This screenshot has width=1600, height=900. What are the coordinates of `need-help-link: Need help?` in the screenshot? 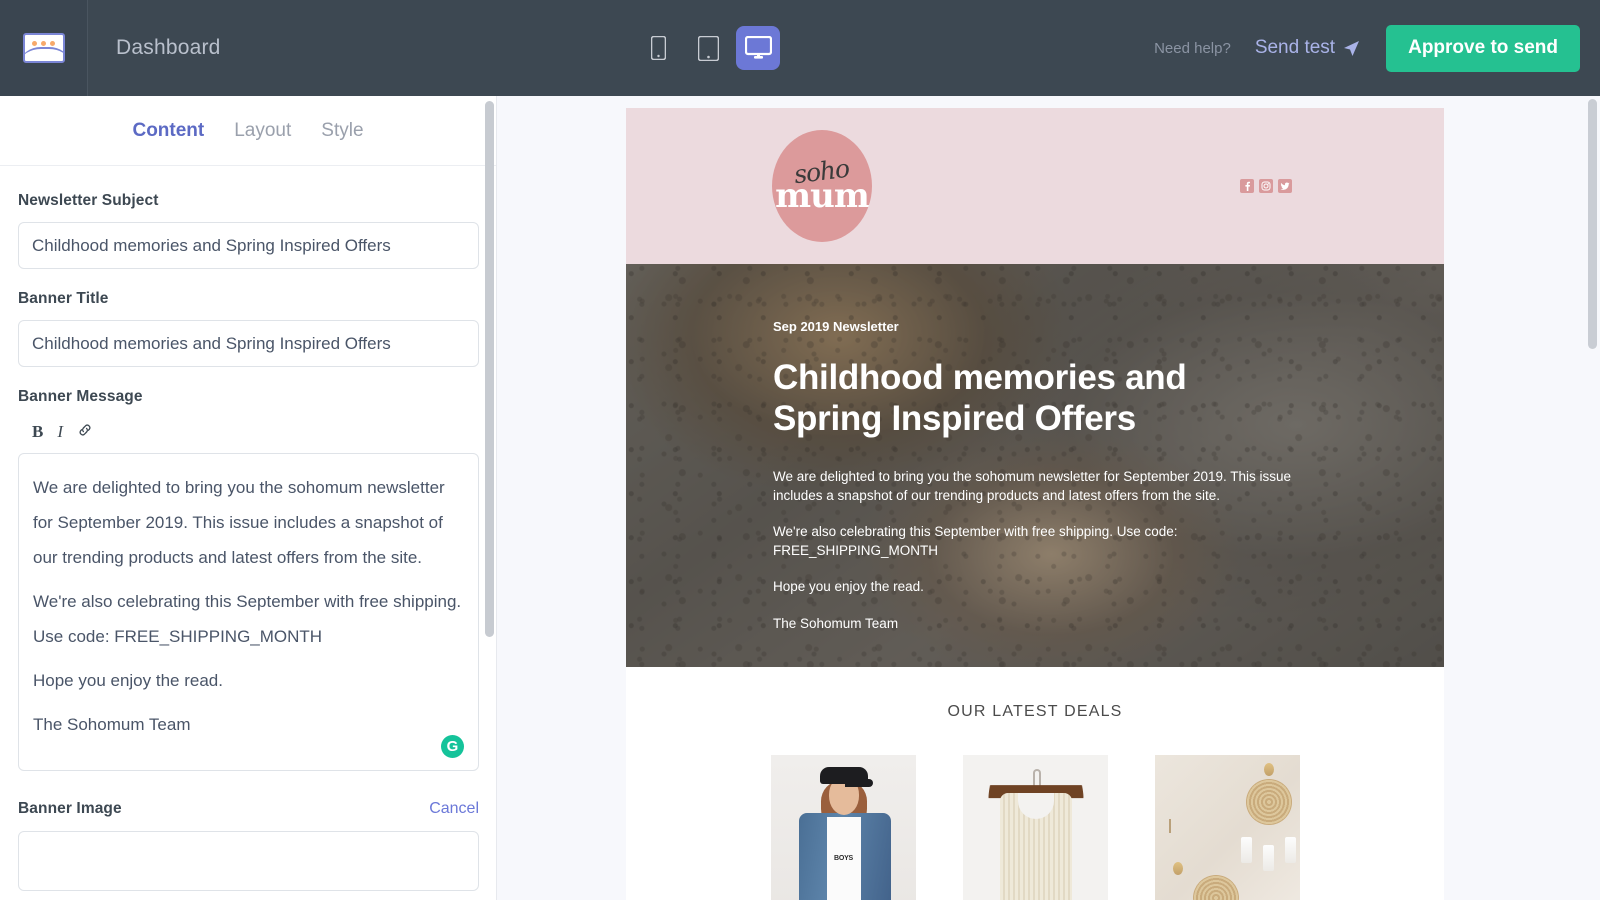 It's located at (1192, 48).